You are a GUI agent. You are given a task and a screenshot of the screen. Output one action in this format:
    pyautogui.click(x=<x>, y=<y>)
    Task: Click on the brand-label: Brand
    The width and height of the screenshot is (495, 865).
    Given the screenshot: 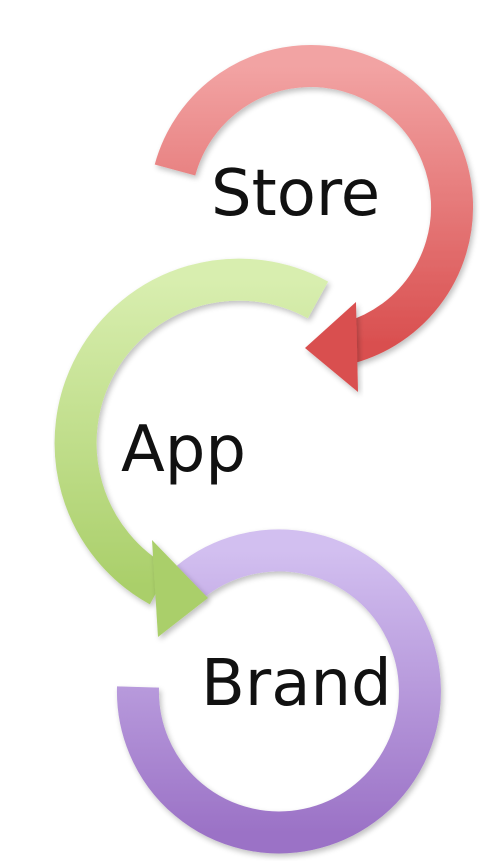 What is the action you would take?
    pyautogui.click(x=296, y=684)
    